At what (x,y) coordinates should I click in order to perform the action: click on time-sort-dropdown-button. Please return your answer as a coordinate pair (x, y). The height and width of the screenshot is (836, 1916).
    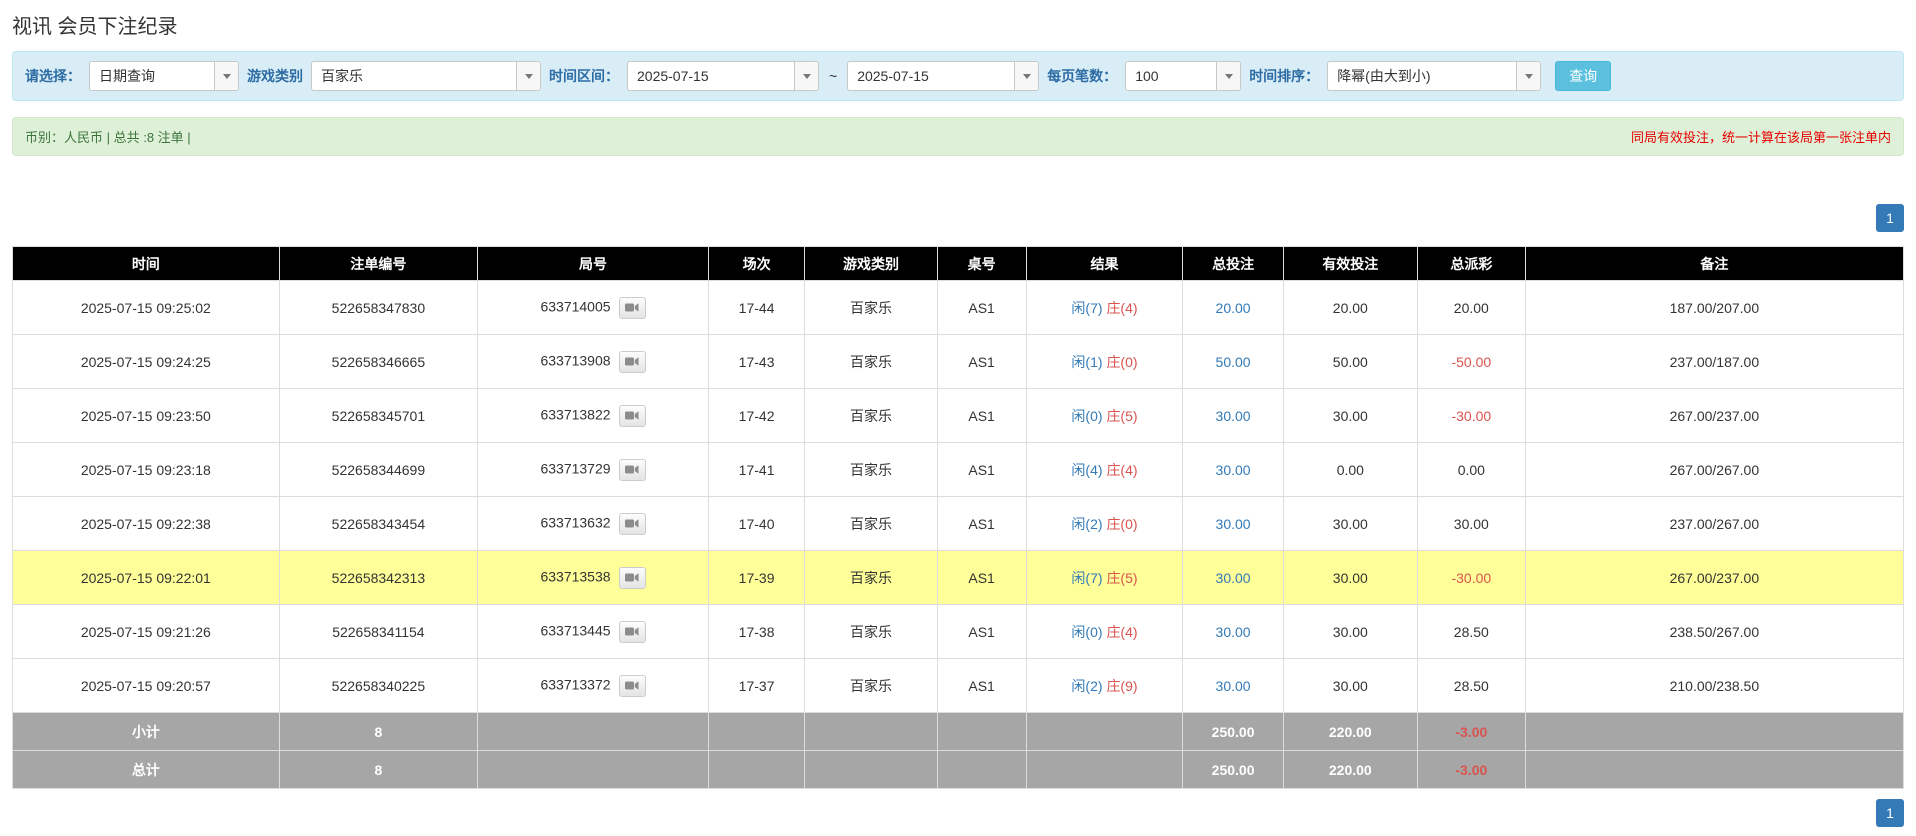
    Looking at the image, I should click on (1528, 76).